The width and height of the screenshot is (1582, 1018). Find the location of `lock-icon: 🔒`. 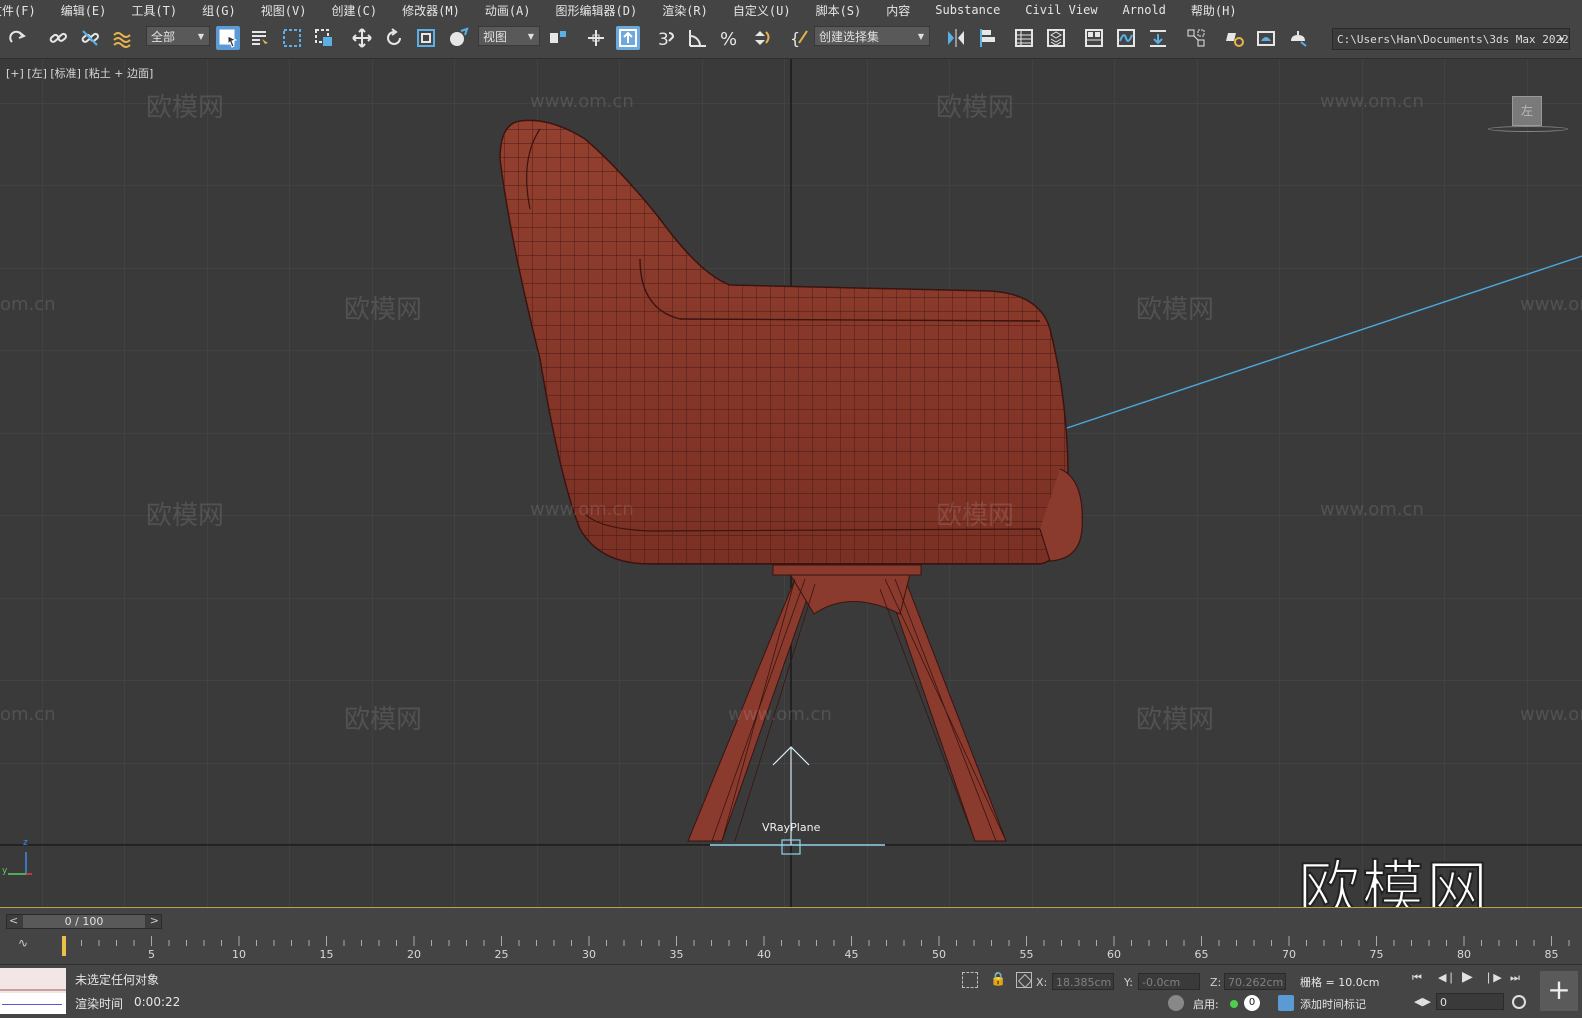

lock-icon: 🔒 is located at coordinates (998, 979).